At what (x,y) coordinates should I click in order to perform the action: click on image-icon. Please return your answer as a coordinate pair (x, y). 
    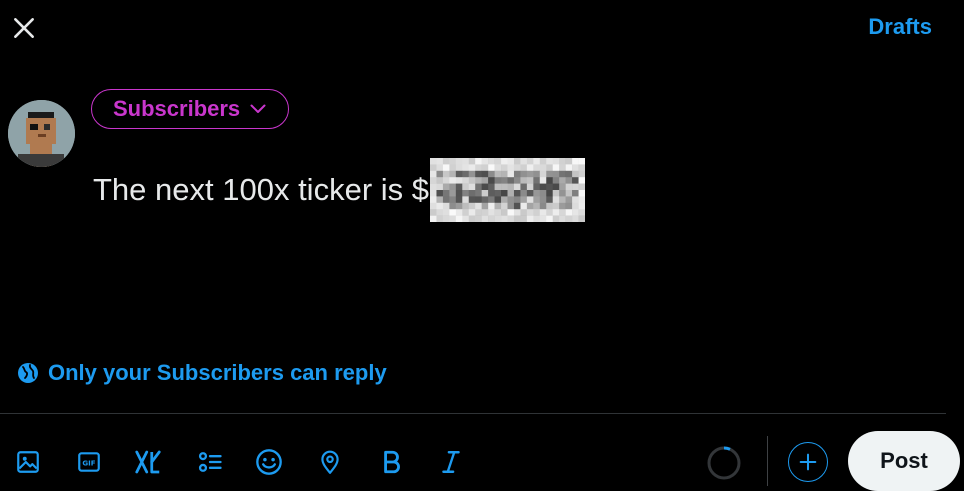
    Looking at the image, I should click on (28, 462).